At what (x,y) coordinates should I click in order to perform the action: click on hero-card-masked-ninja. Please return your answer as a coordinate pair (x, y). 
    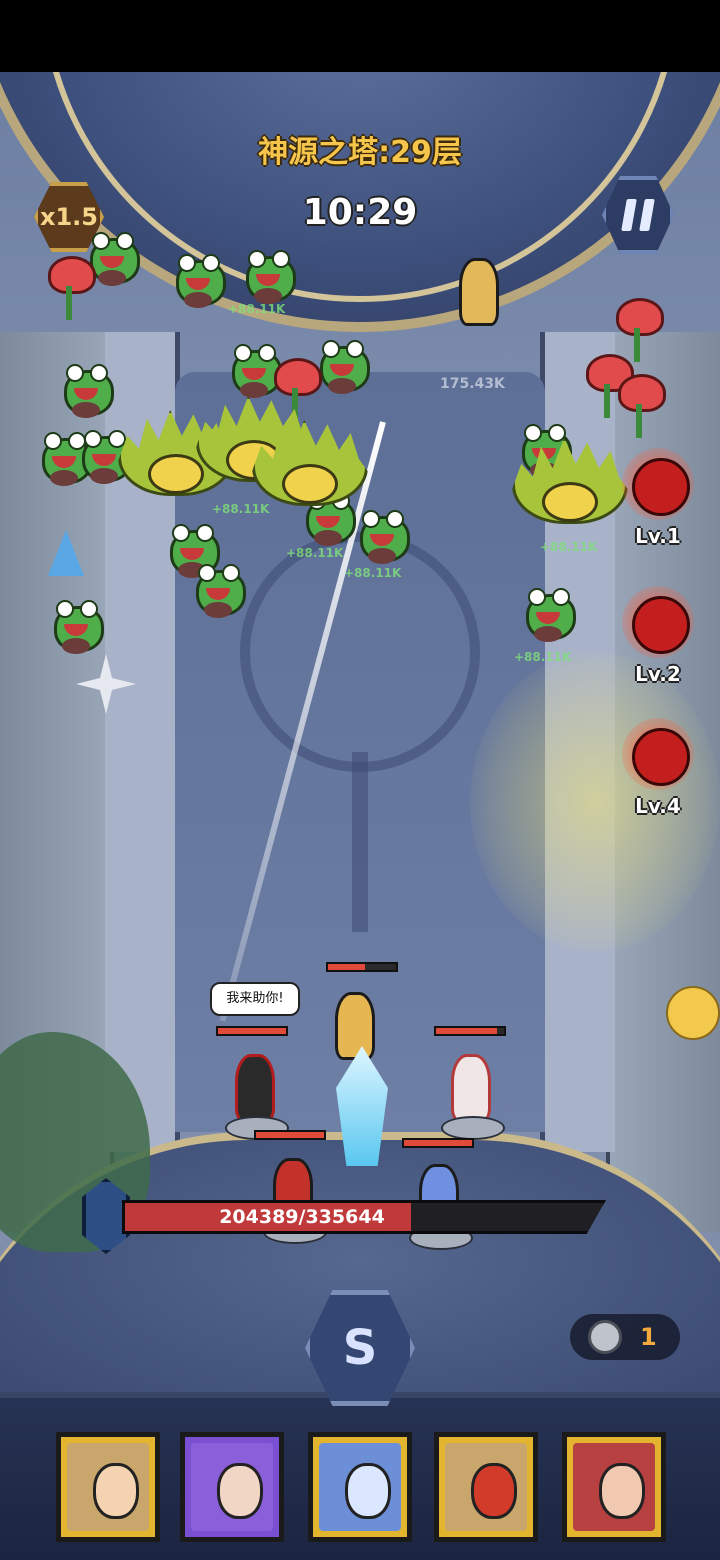
    Looking at the image, I should click on (614, 1487).